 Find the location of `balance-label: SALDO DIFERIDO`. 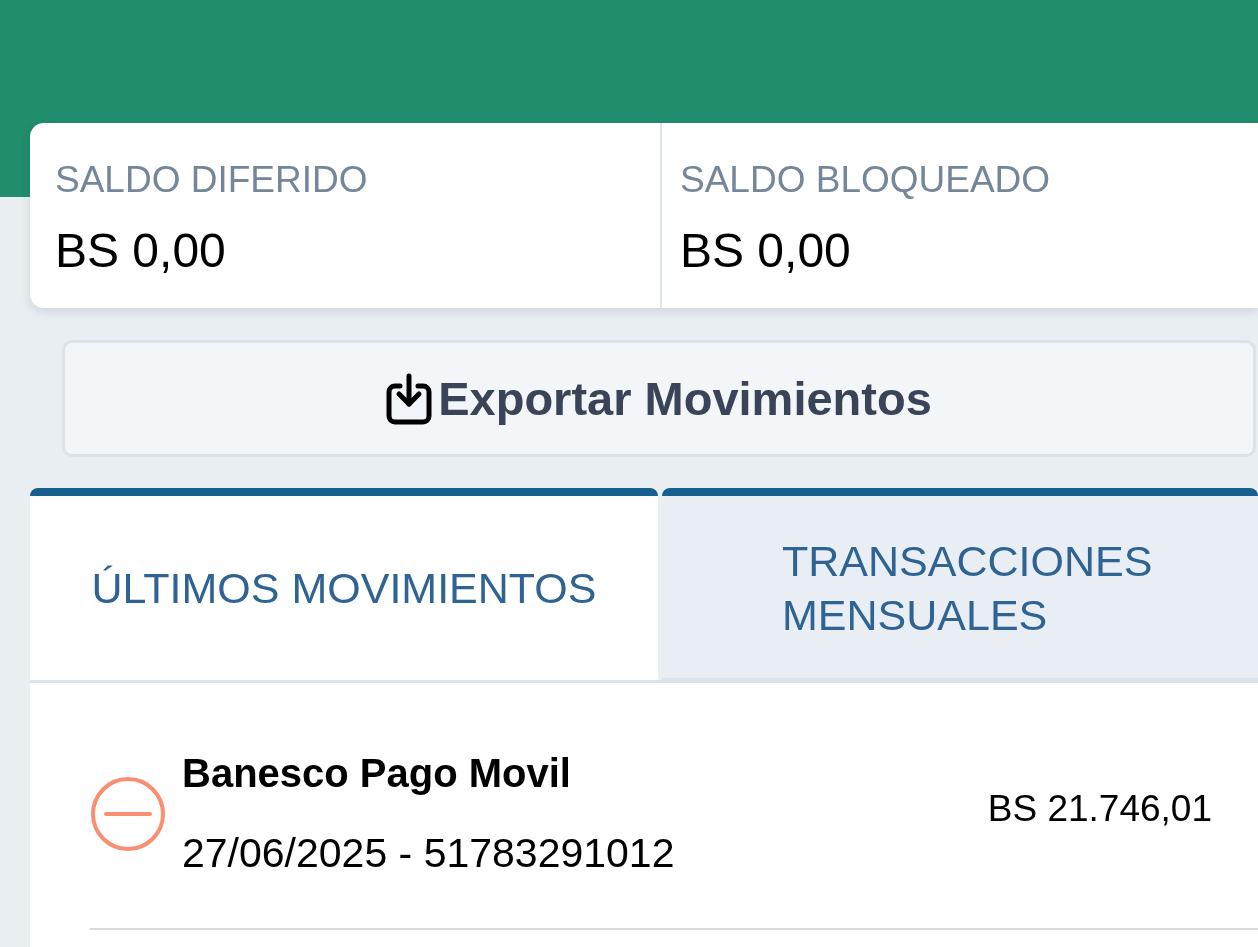

balance-label: SALDO DIFERIDO is located at coordinates (211, 180).